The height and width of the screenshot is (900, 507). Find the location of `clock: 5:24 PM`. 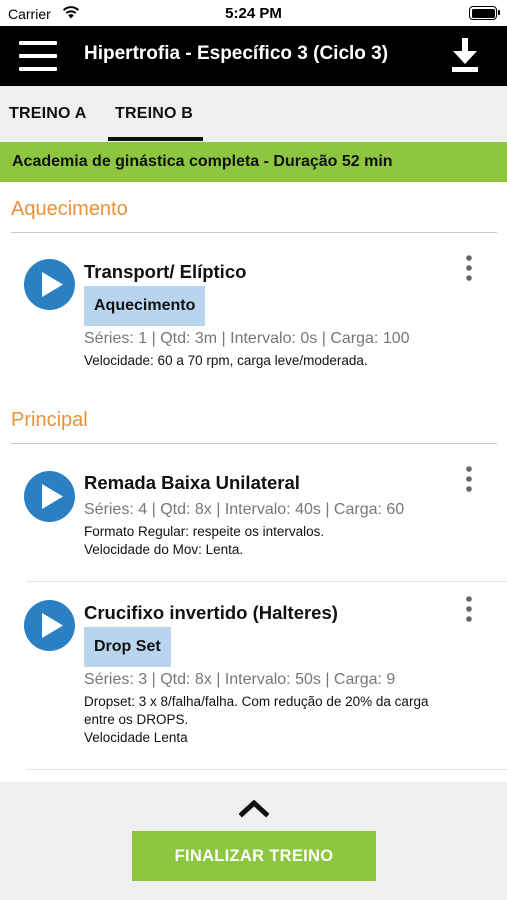

clock: 5:24 PM is located at coordinates (253, 13).